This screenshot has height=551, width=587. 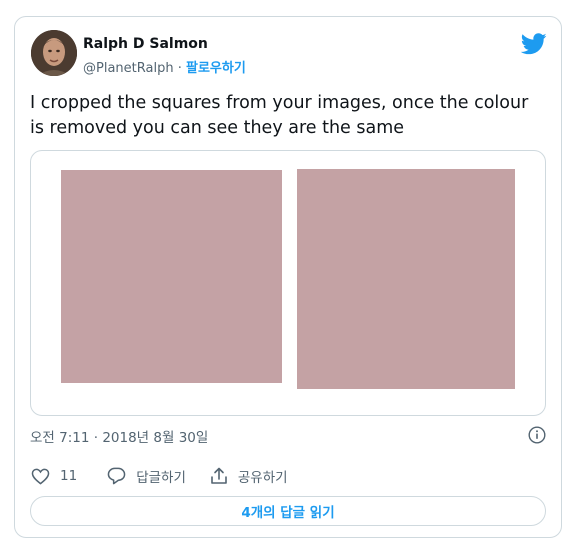 I want to click on like-button: 11, so click(x=54, y=476).